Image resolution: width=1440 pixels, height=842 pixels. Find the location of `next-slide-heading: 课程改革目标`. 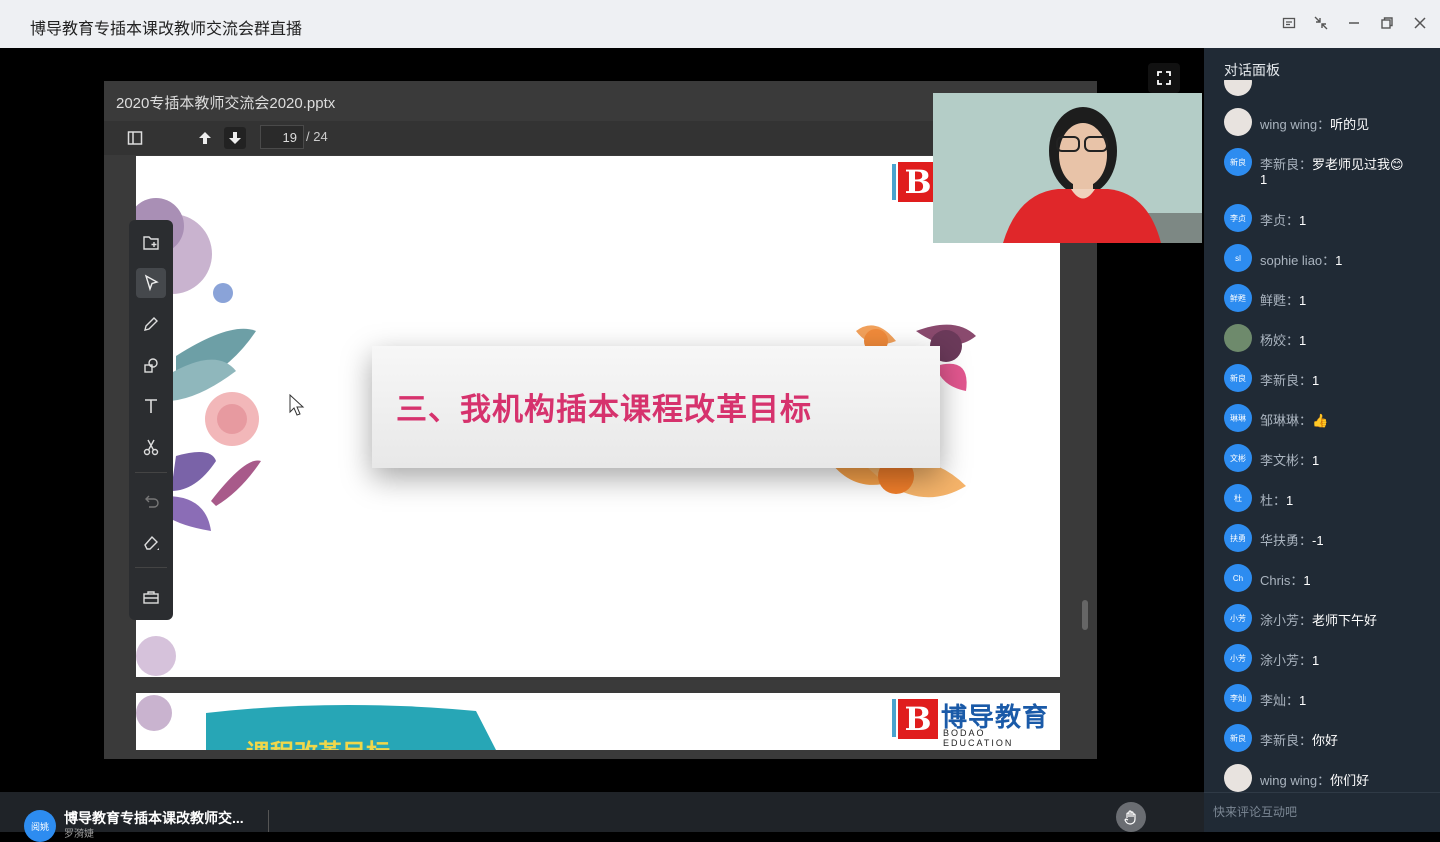

next-slide-heading: 课程改革目标 is located at coordinates (318, 741).